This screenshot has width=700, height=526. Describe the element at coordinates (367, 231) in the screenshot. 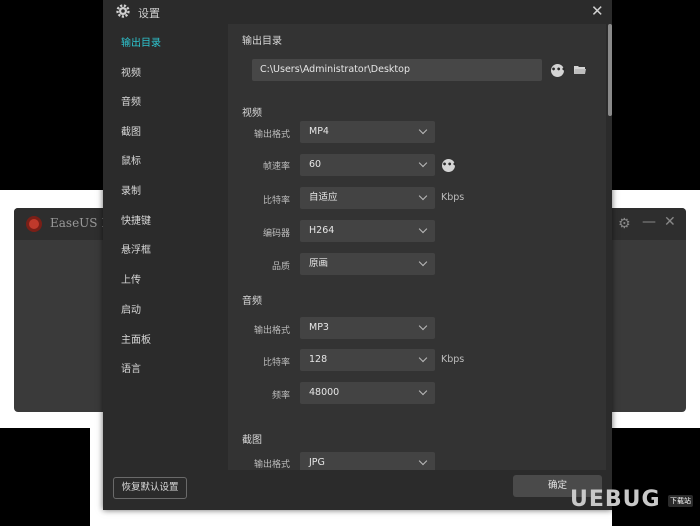

I see `video-encoder-select: H264` at that location.